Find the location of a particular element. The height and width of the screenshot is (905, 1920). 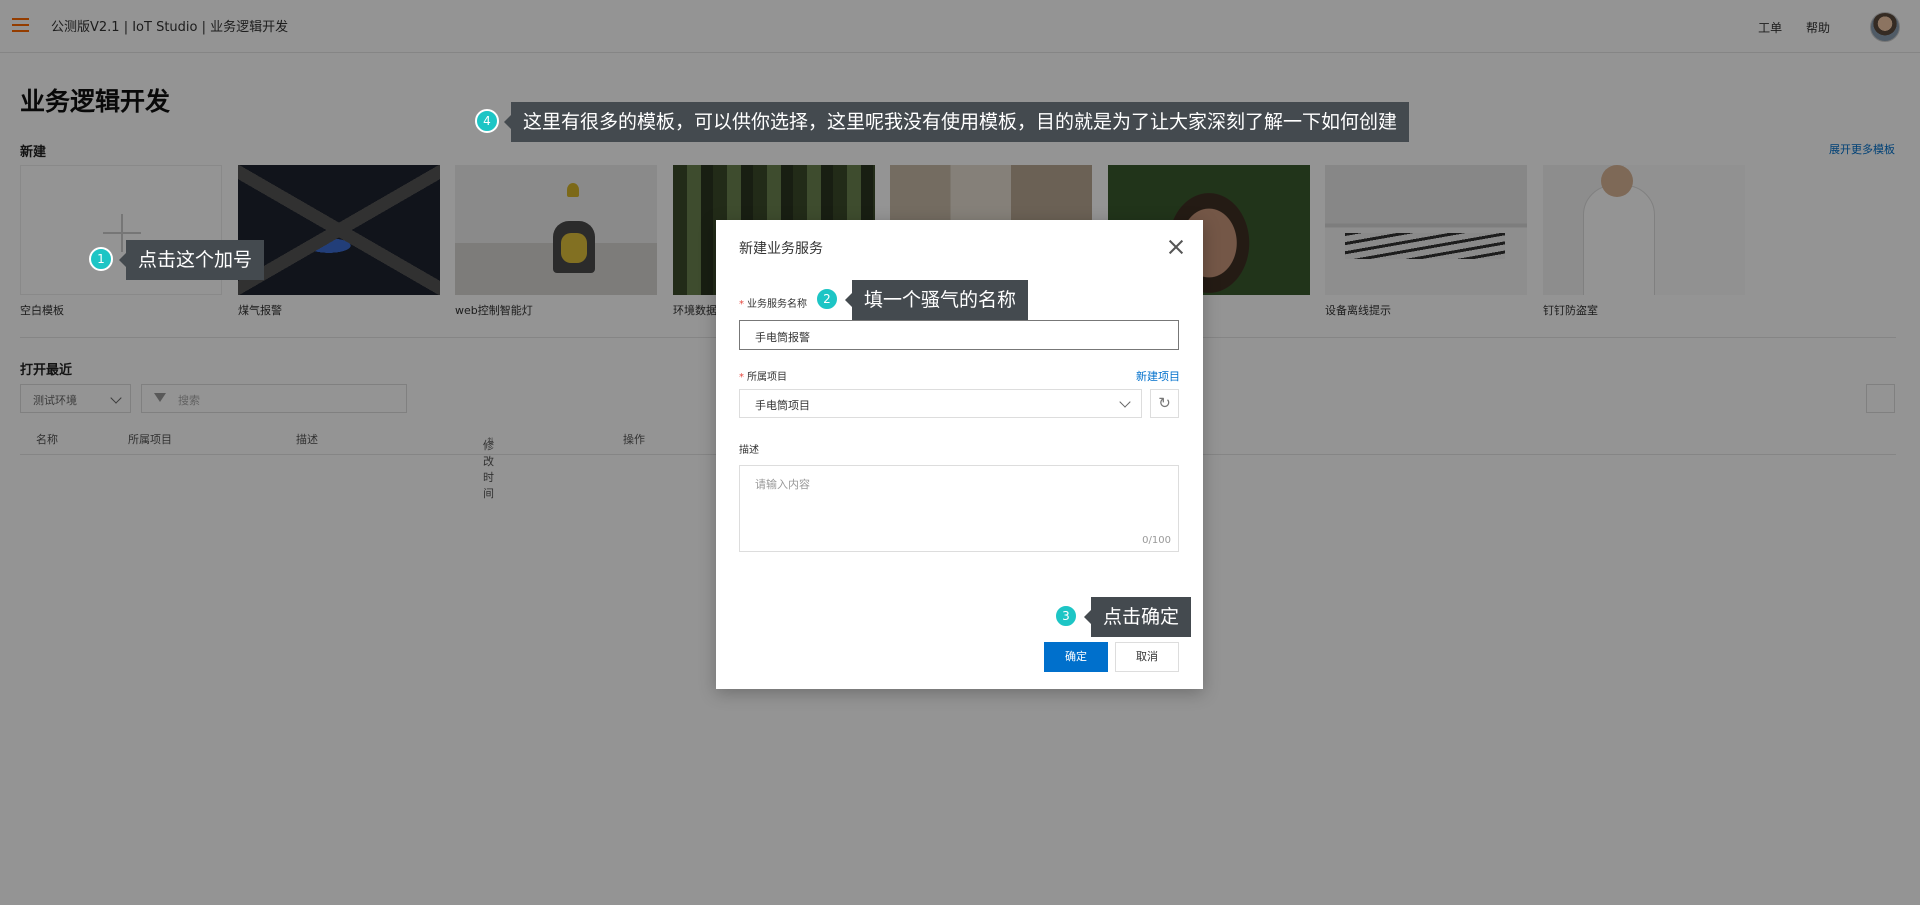

confirm-button: 确定 is located at coordinates (1076, 657).